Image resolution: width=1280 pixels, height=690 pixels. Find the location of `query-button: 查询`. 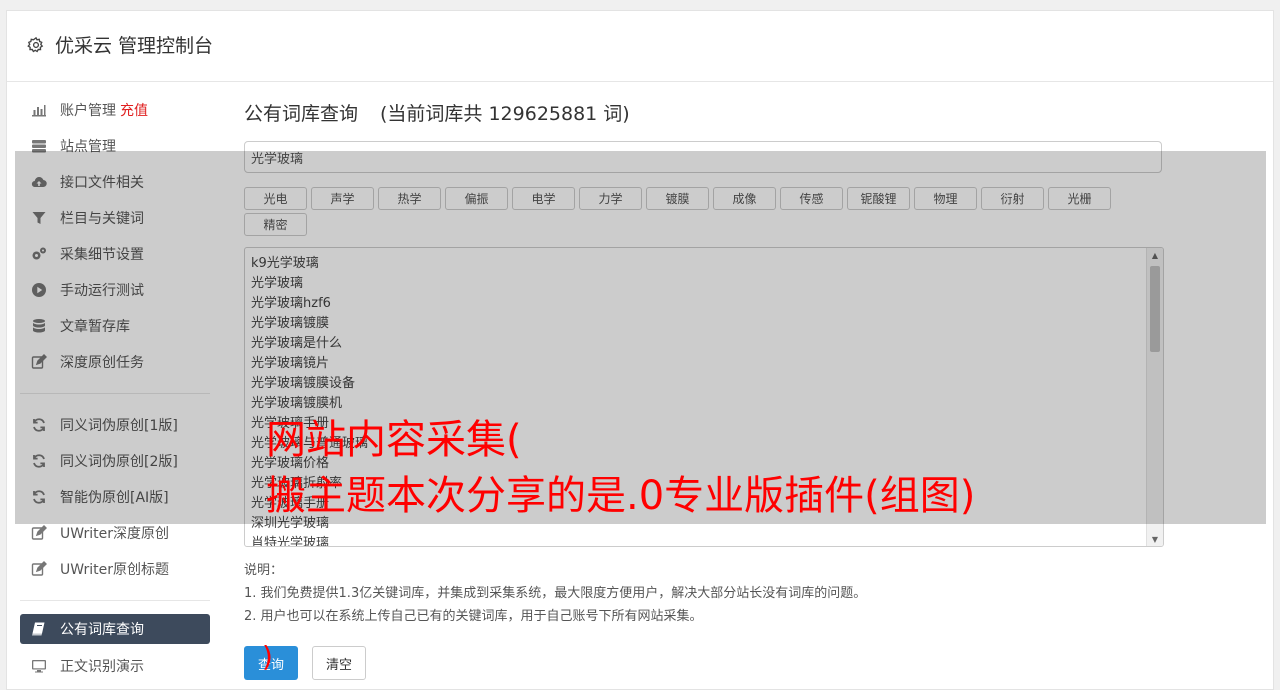

query-button: 查询 is located at coordinates (271, 663).